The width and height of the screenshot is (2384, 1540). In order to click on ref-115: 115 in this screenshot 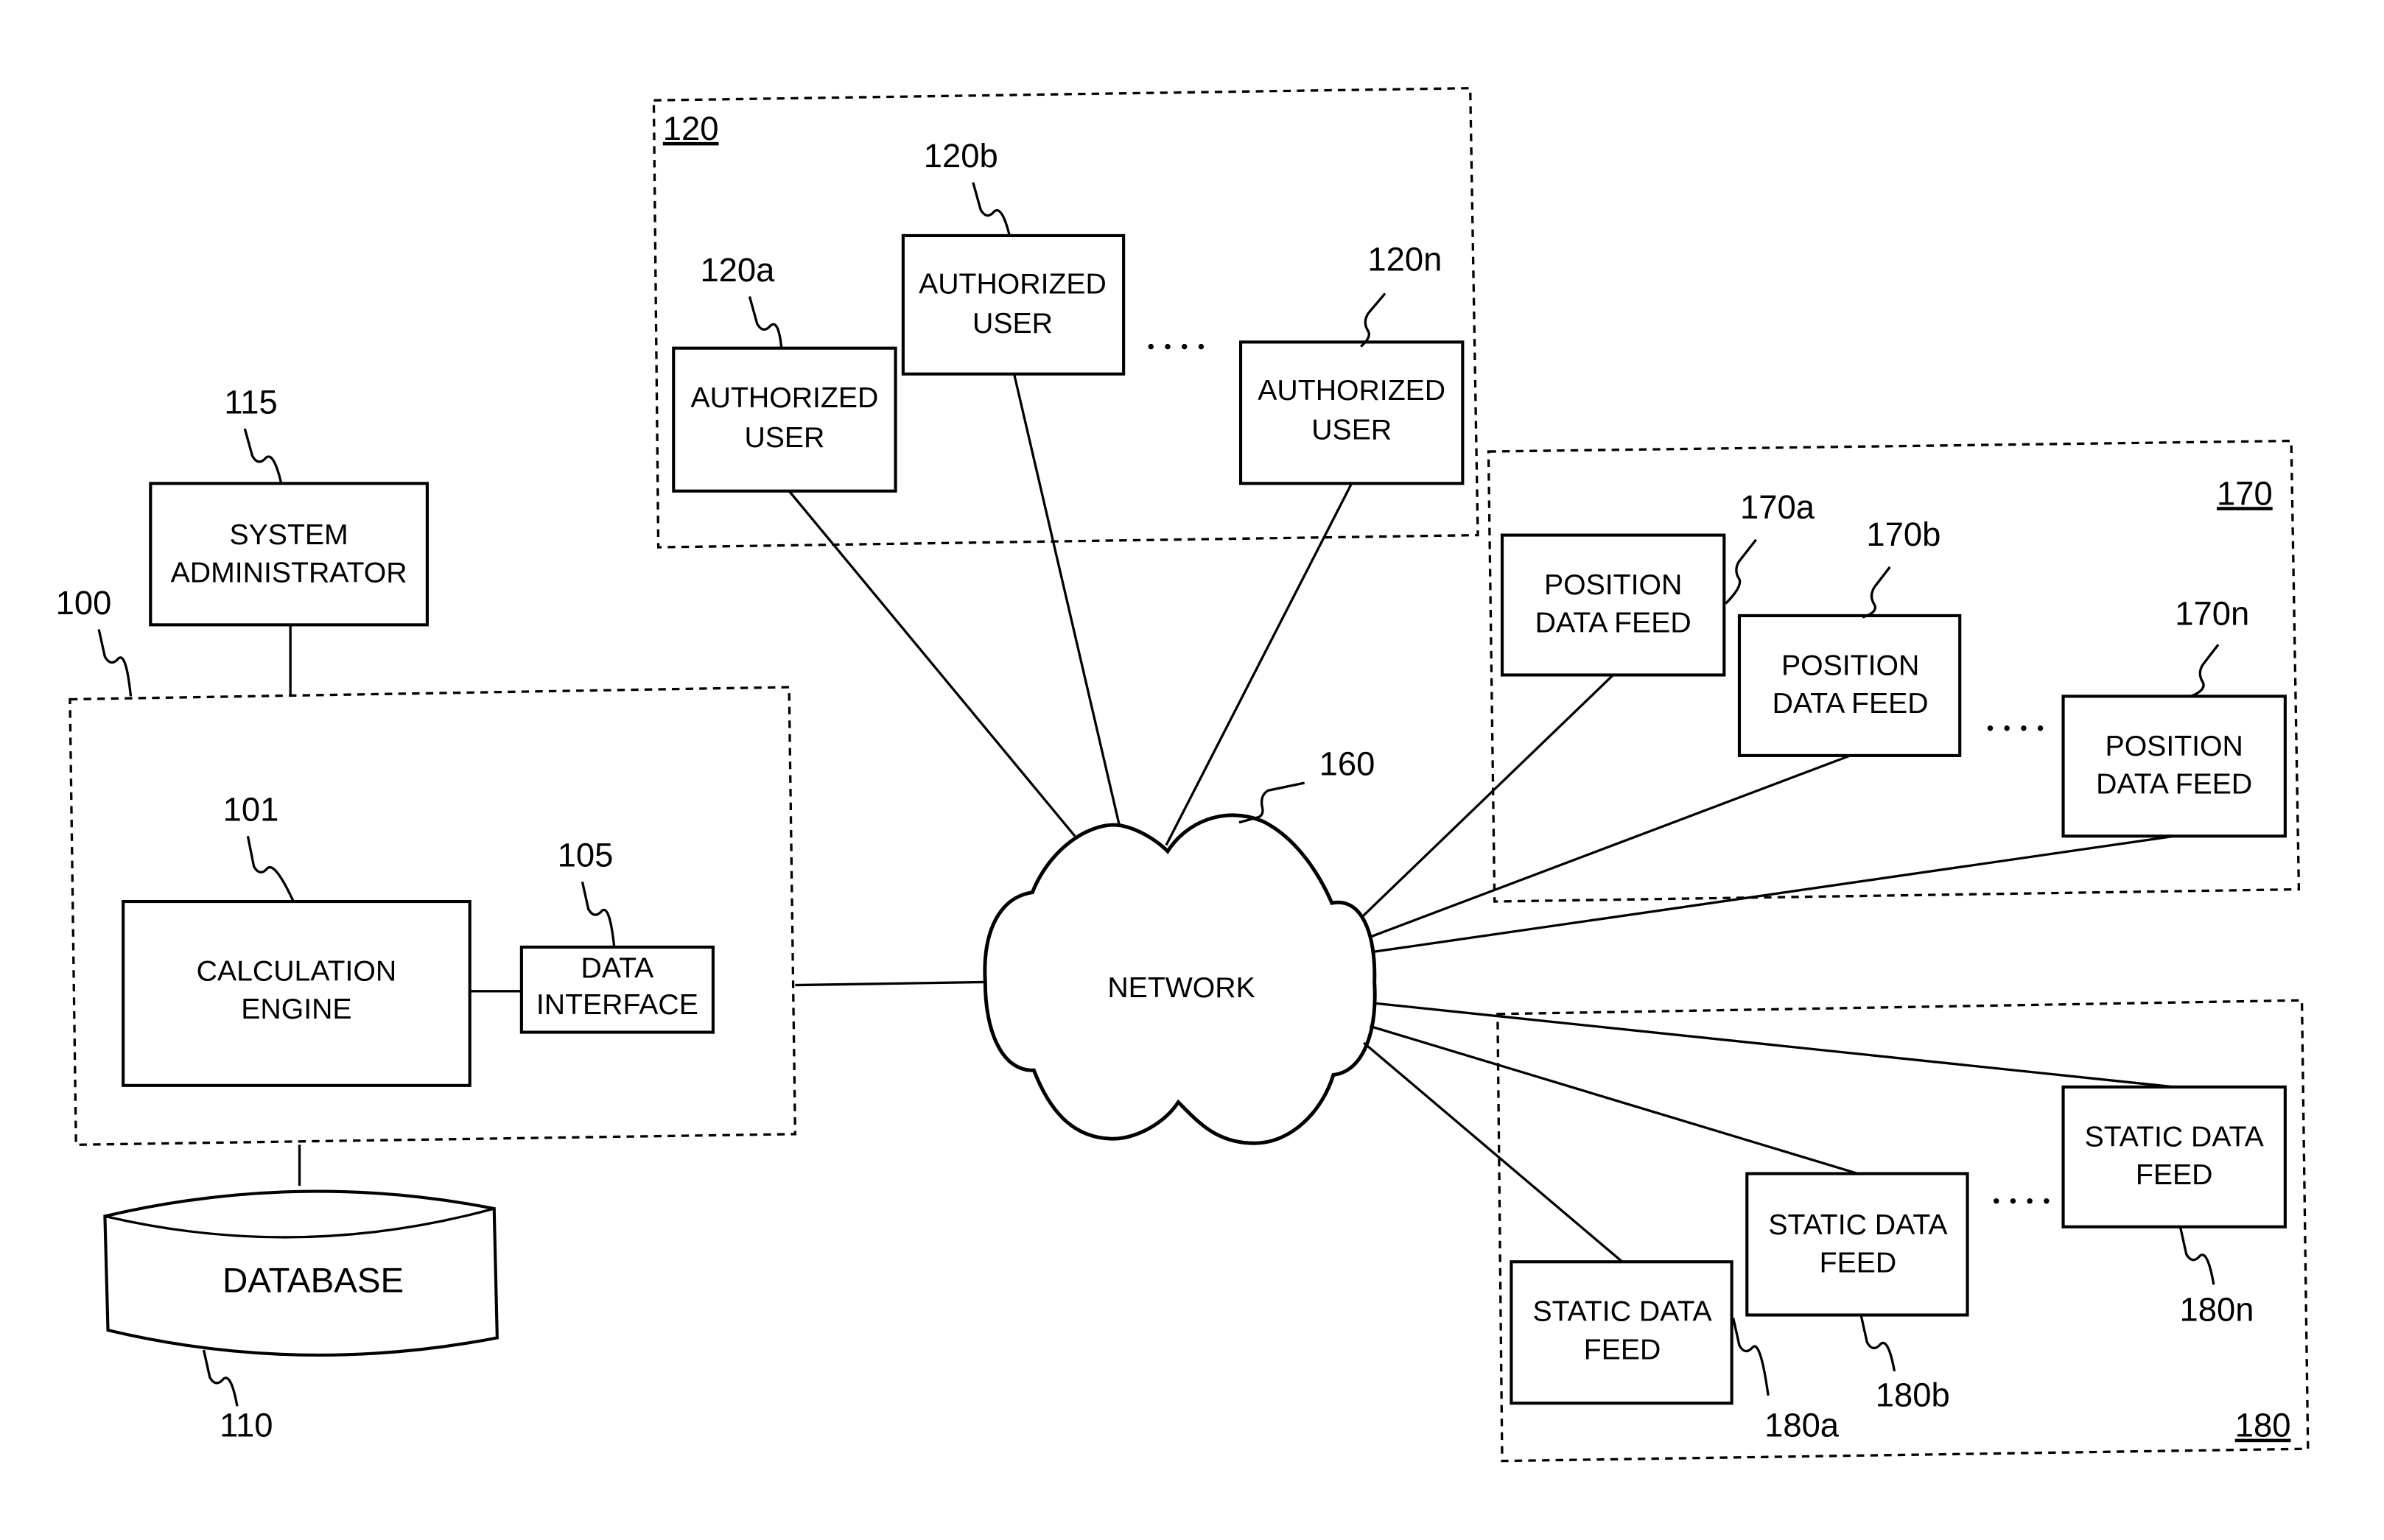, I will do `click(250, 402)`.